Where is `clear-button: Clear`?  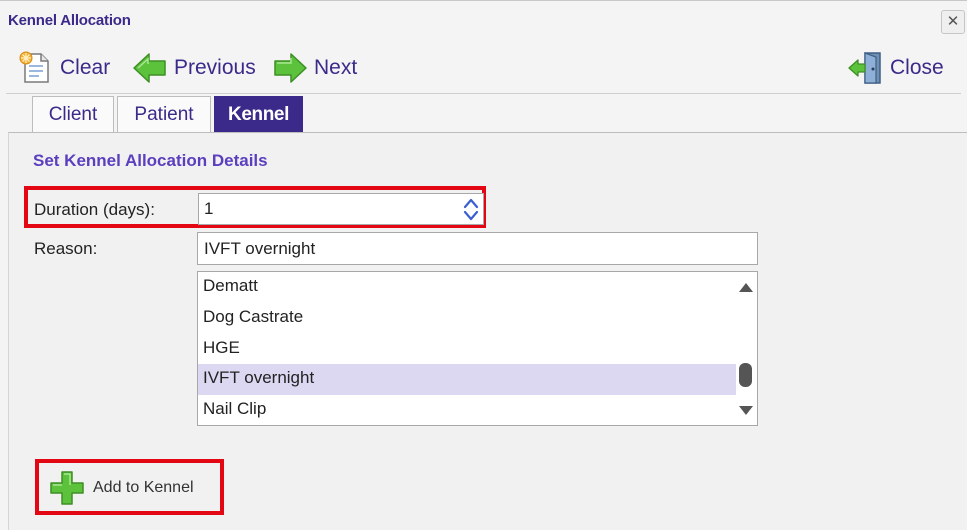 clear-button: Clear is located at coordinates (64, 68).